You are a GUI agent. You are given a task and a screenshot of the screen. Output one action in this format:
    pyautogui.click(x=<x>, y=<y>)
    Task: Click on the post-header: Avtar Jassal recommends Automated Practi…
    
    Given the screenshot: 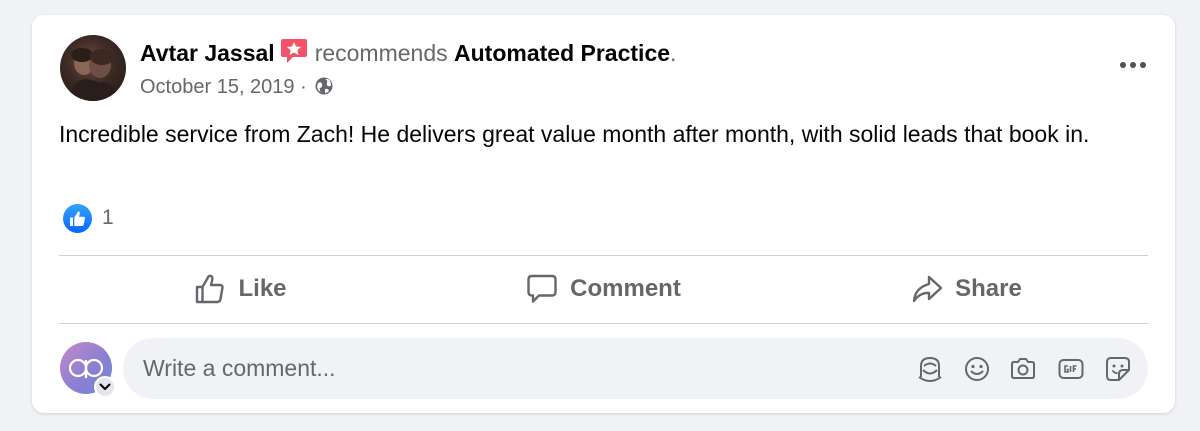 What is the action you would take?
    pyautogui.click(x=408, y=52)
    